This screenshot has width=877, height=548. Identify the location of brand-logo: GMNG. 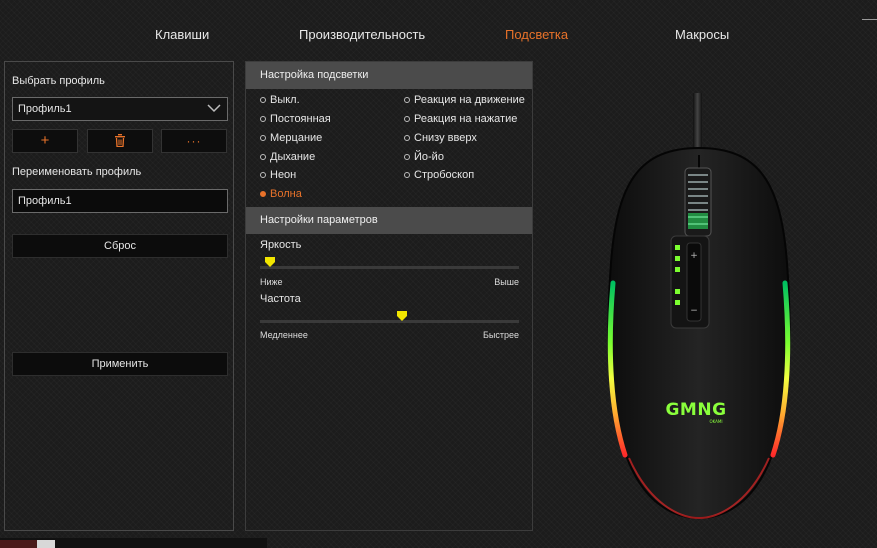
(695, 410).